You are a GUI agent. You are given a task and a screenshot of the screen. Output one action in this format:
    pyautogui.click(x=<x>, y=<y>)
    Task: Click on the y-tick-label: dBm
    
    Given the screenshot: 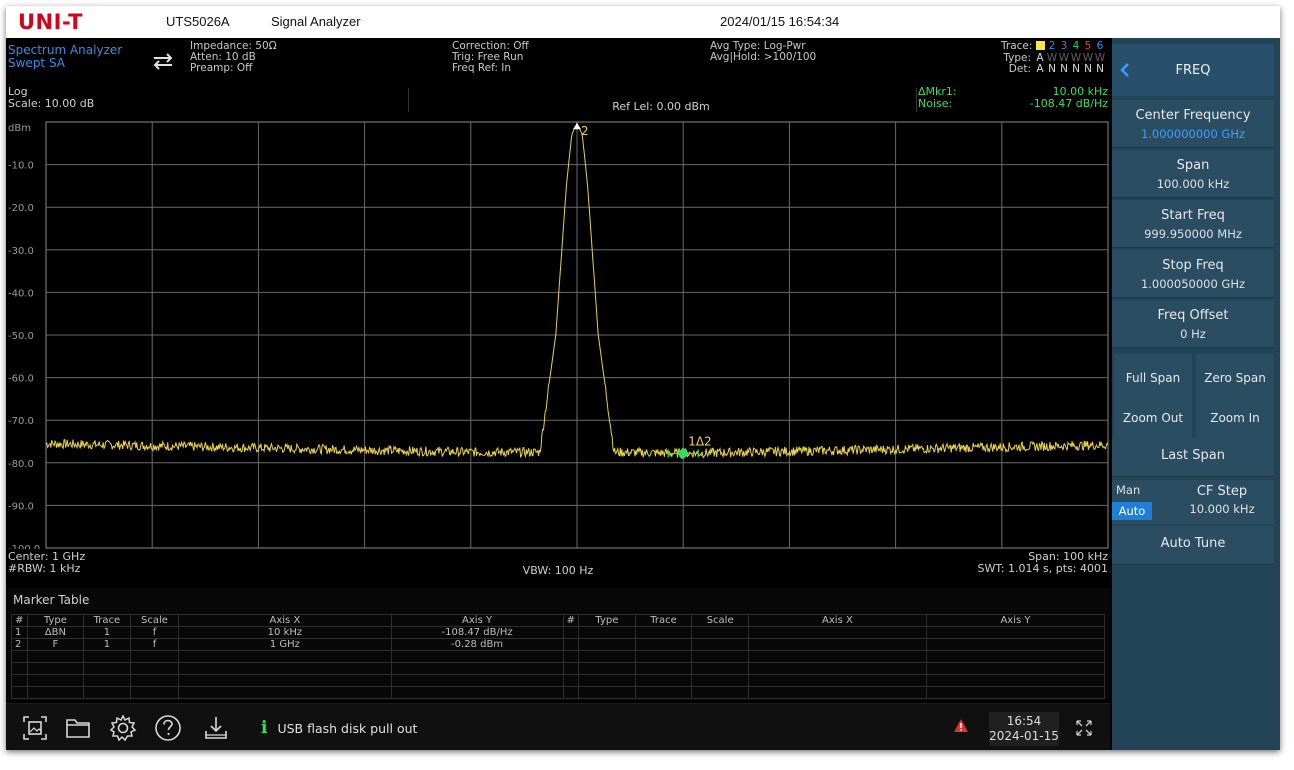 What is the action you would take?
    pyautogui.click(x=19, y=128)
    